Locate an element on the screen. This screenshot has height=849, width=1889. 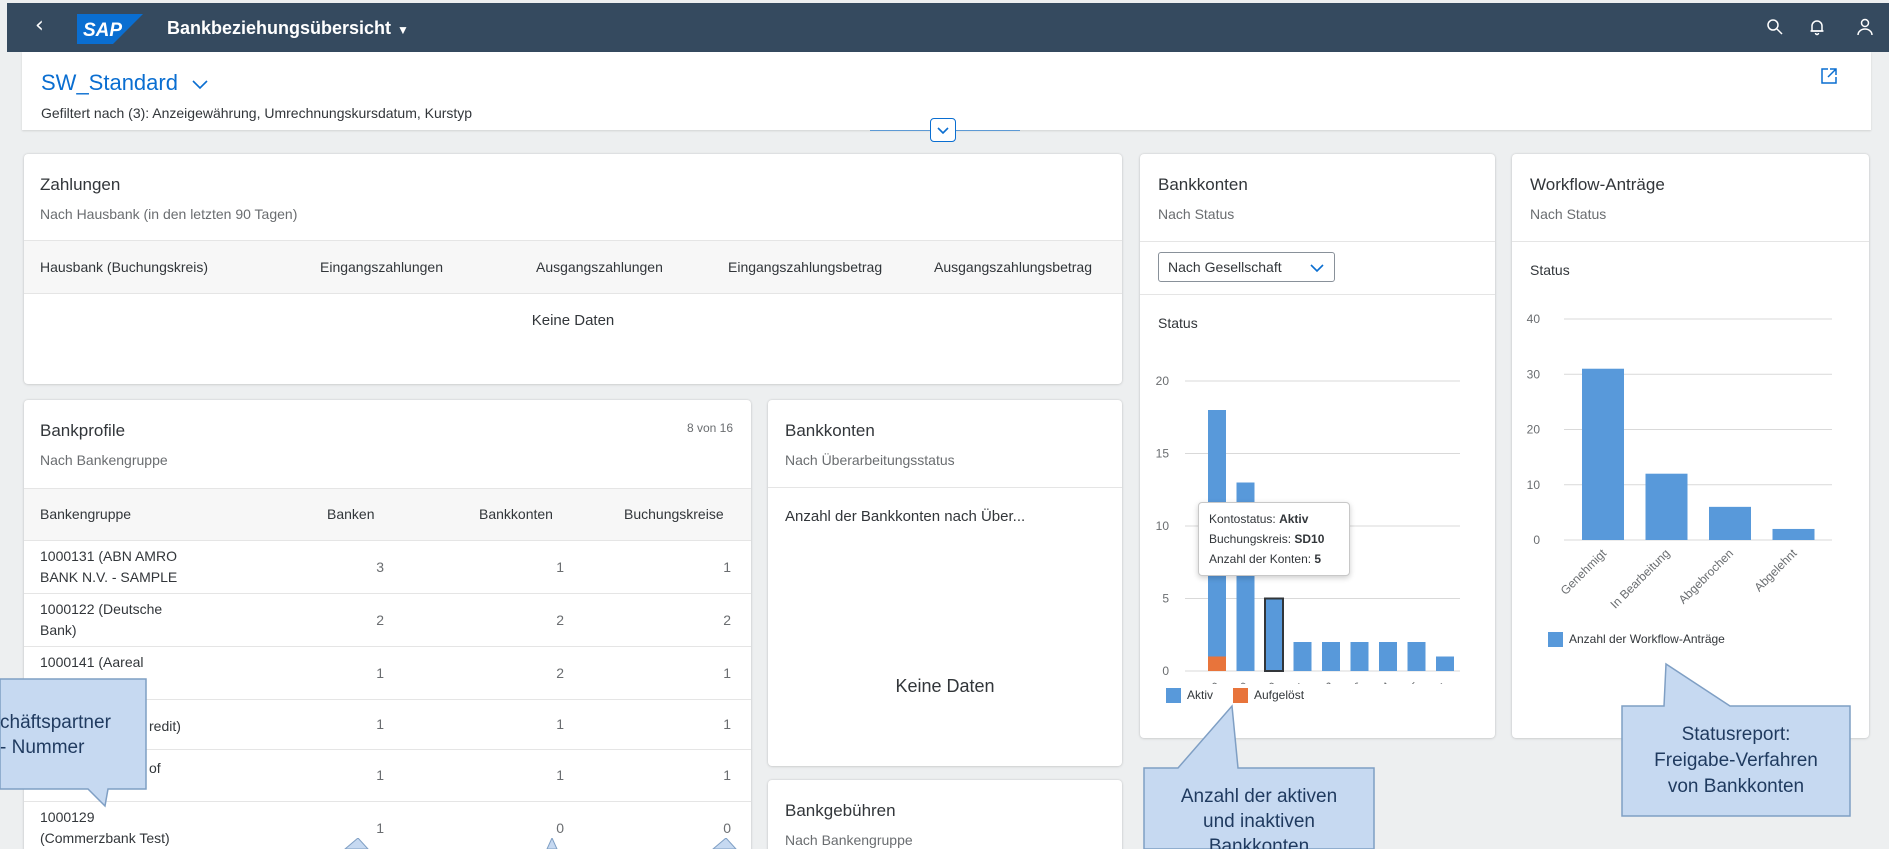
x-tick-label: SU14 is located at coordinates (1378, 681).